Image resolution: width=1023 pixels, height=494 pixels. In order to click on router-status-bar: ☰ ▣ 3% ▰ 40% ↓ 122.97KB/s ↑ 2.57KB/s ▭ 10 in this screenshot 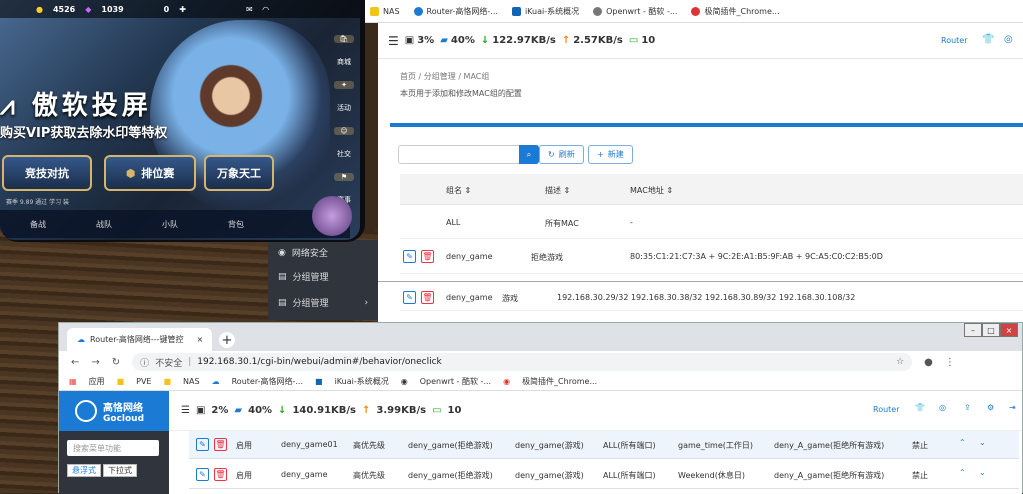, I will do `click(700, 41)`.